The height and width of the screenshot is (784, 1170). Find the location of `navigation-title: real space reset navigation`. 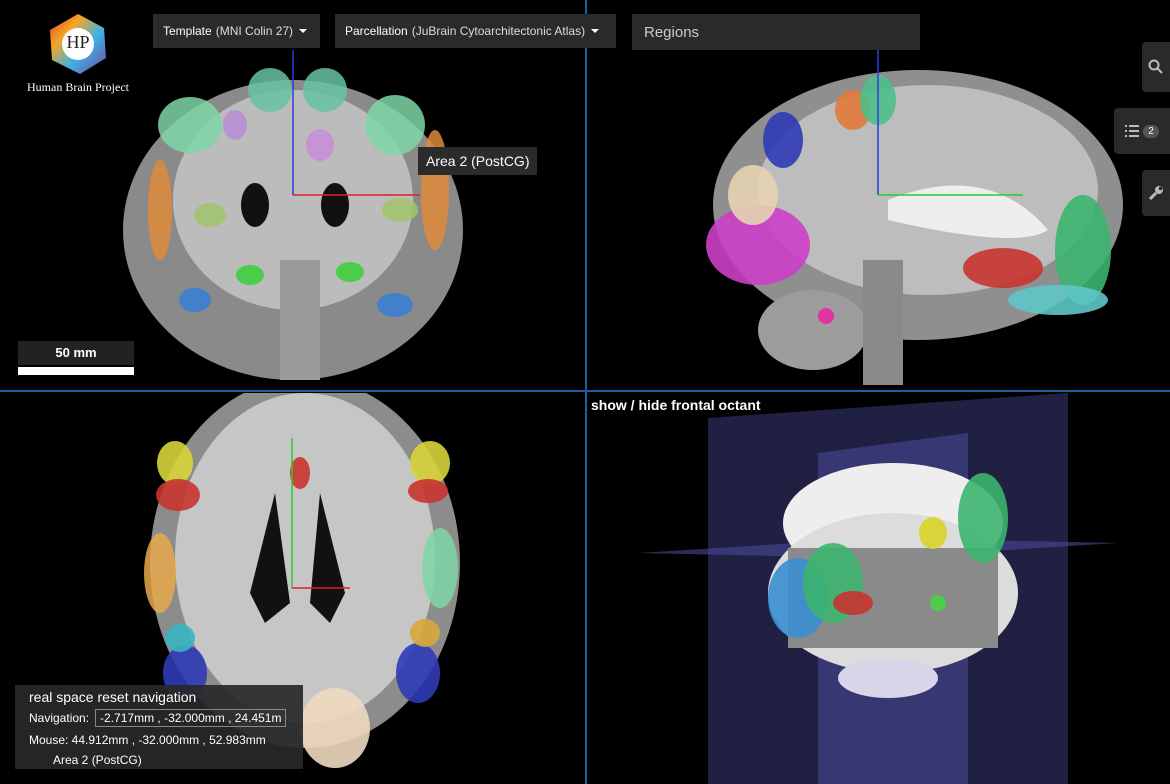

navigation-title: real space reset navigation is located at coordinates (159, 697).